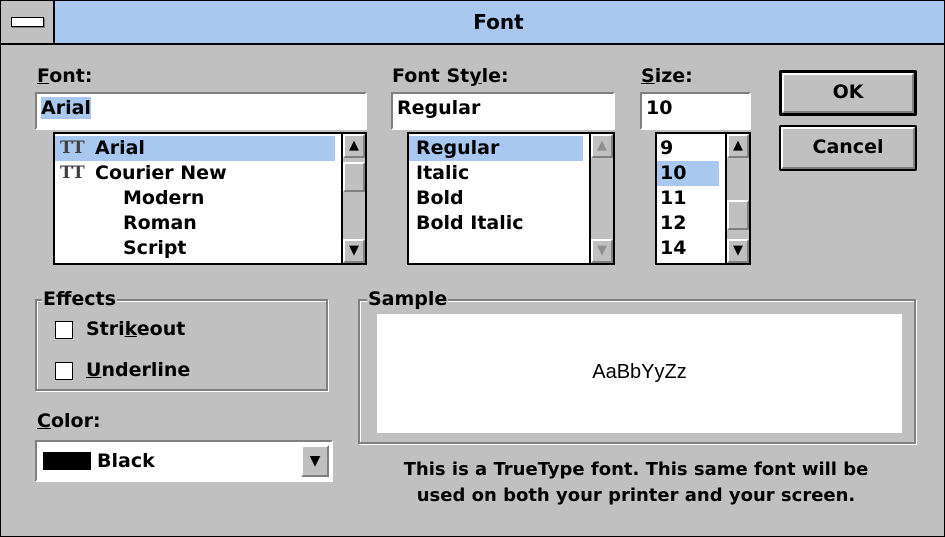  I want to click on system-menu-button, so click(28, 22).